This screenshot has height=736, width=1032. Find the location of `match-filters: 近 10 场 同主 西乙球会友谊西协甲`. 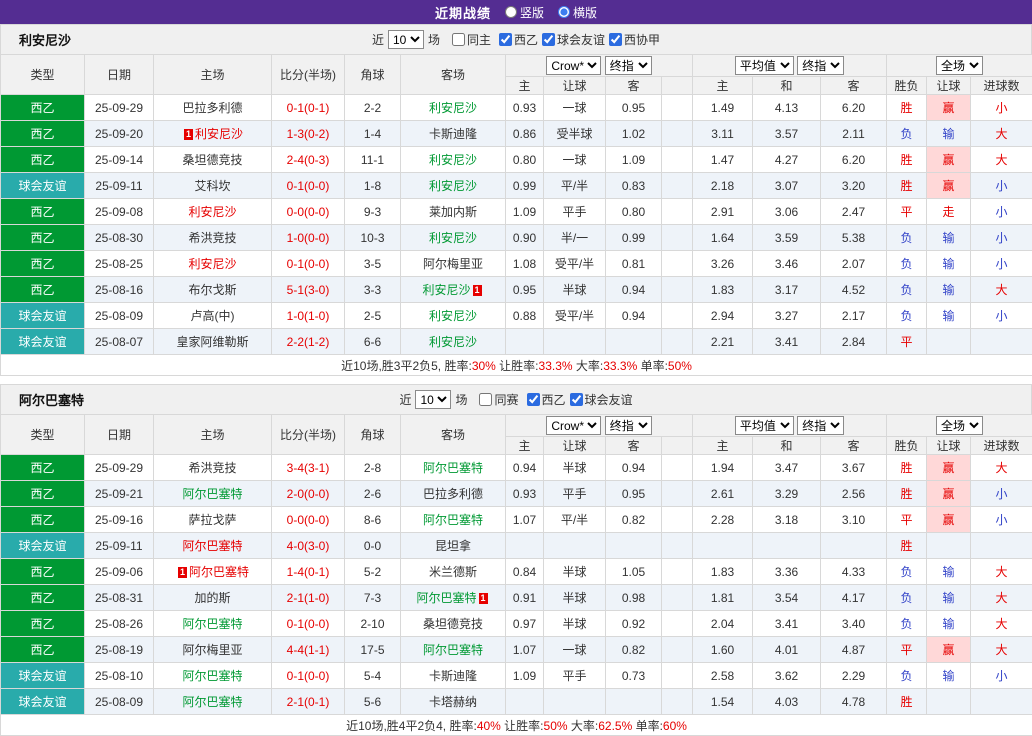

match-filters: 近 10 场 同主 西乙球会友谊西协甲 is located at coordinates (516, 39).